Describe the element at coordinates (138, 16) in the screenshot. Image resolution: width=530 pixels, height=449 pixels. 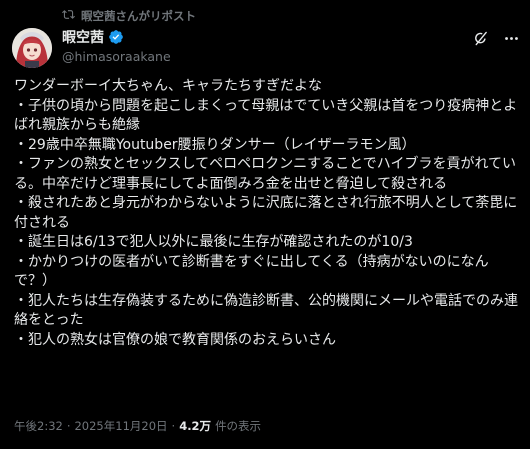
I see `repost-text: 暇空茜さんがリポスト` at that location.